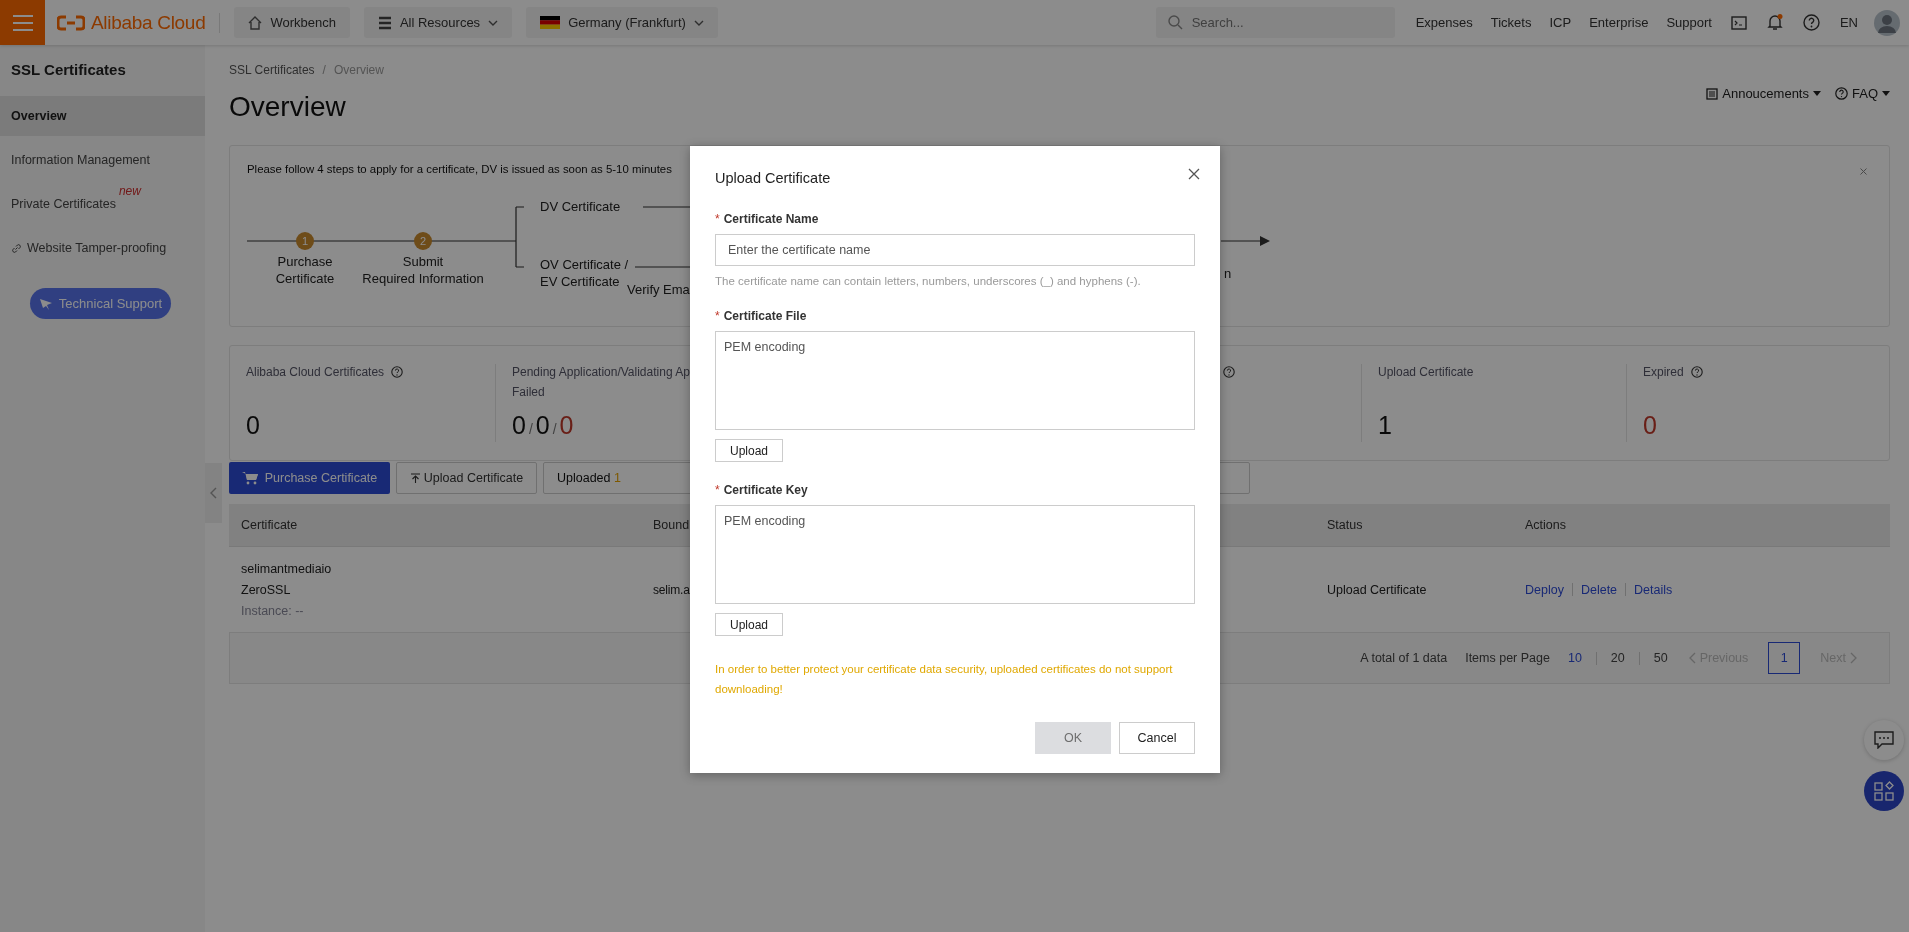 The height and width of the screenshot is (932, 1909). Describe the element at coordinates (1574, 658) in the screenshot. I see `page-size-option: 10` at that location.